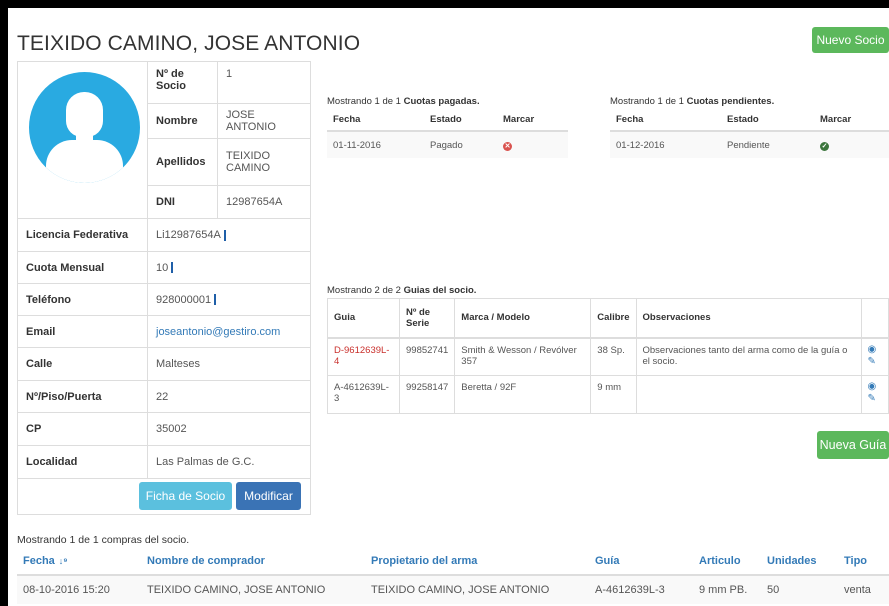 This screenshot has height=606, width=889. What do you see at coordinates (84, 114) in the screenshot?
I see `avatar-head` at bounding box center [84, 114].